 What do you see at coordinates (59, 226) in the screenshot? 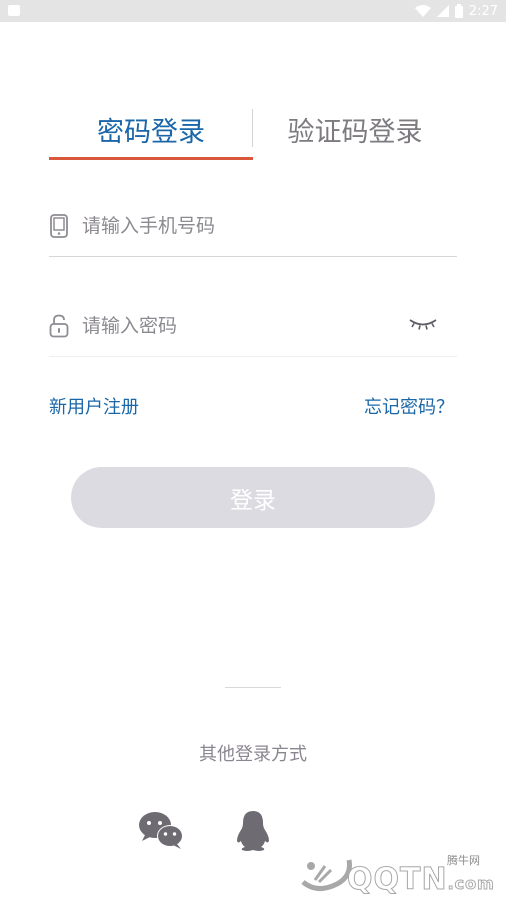
I see `phone-icon` at bounding box center [59, 226].